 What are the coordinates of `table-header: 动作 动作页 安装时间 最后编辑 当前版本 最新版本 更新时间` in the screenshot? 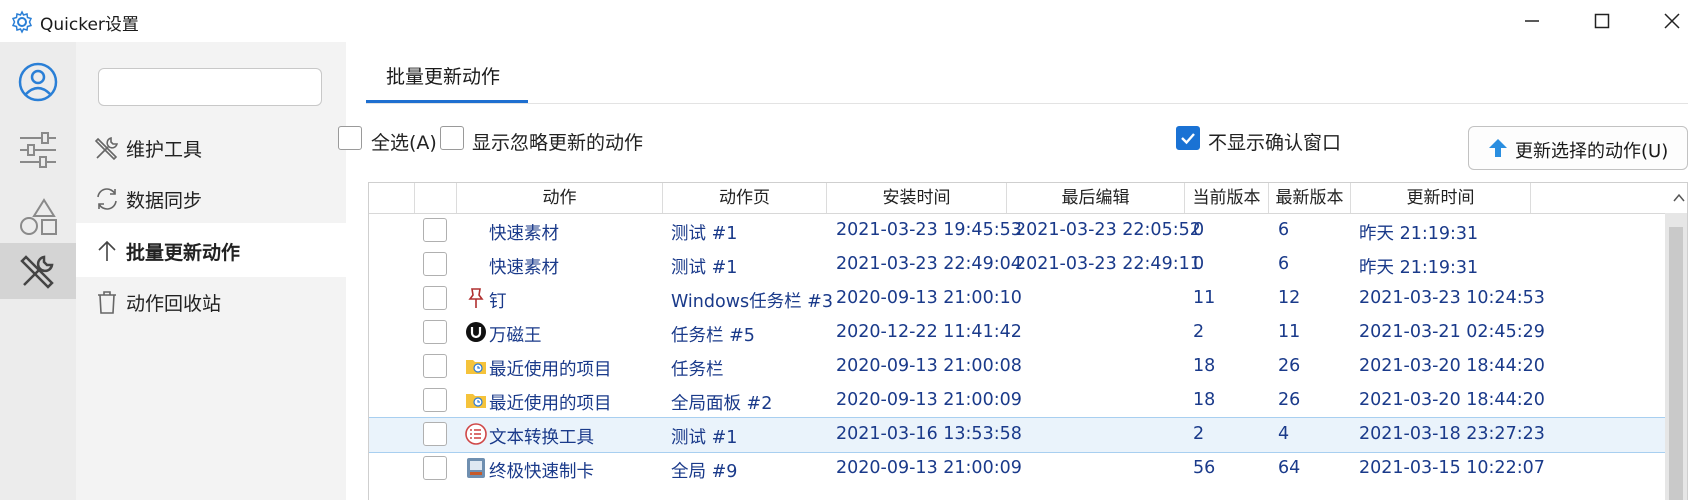 It's located at (1028, 198).